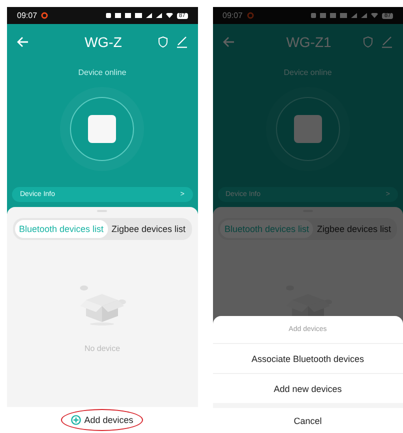  I want to click on empty-message: No device, so click(102, 348).